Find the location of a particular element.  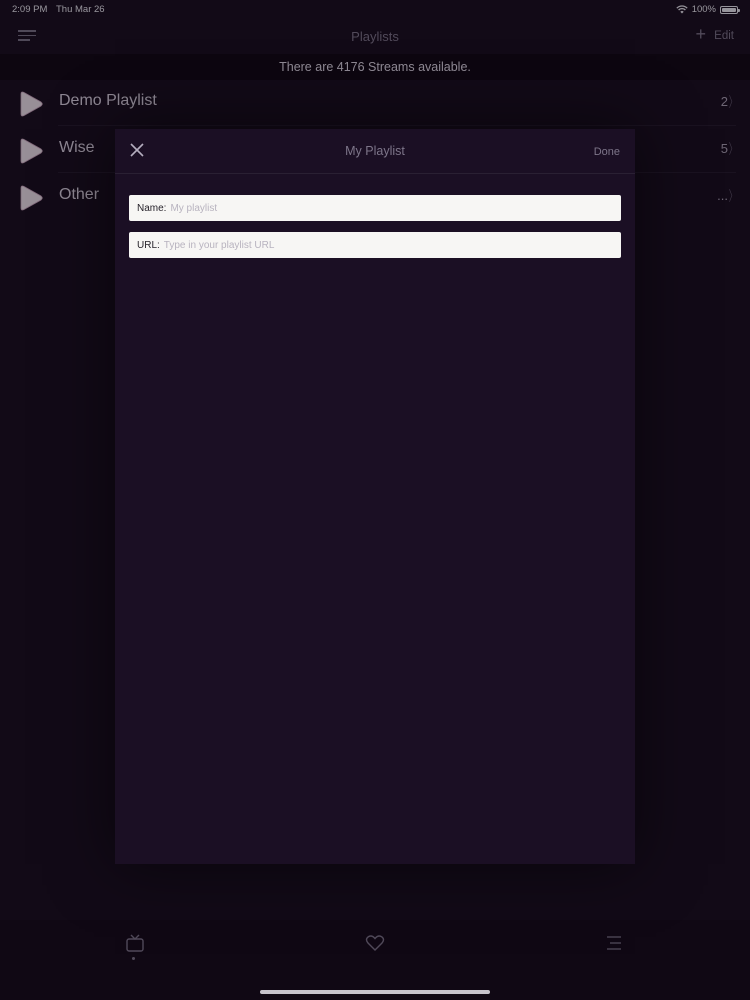

url-label: URL: is located at coordinates (148, 245).